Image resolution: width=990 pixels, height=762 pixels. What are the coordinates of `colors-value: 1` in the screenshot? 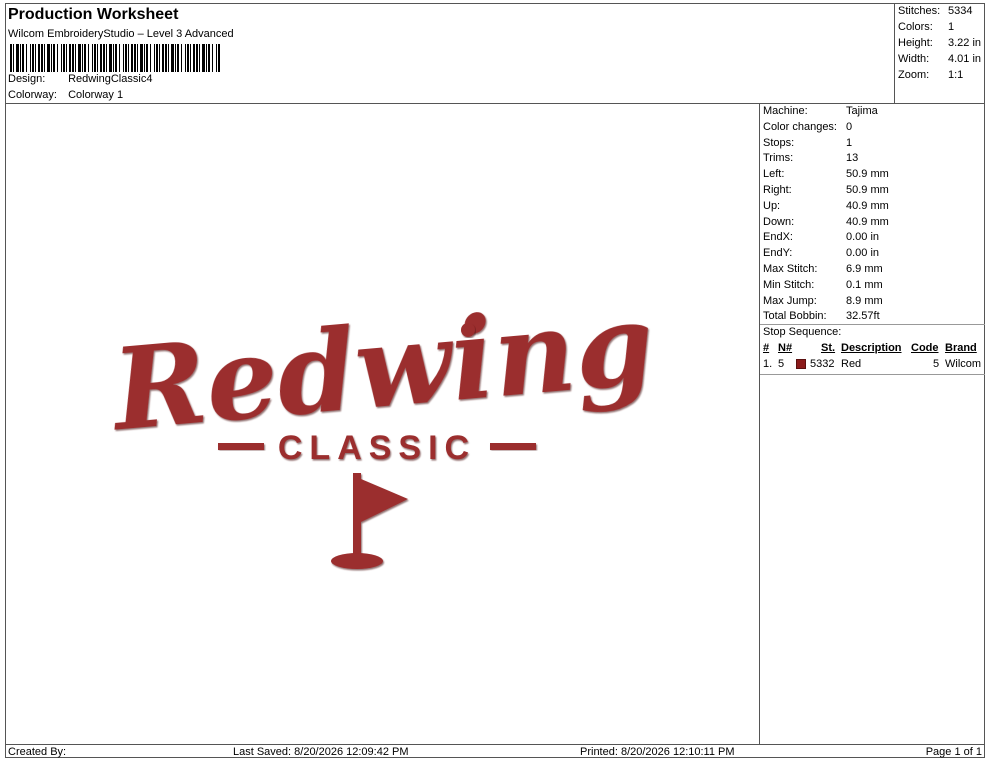 It's located at (951, 27).